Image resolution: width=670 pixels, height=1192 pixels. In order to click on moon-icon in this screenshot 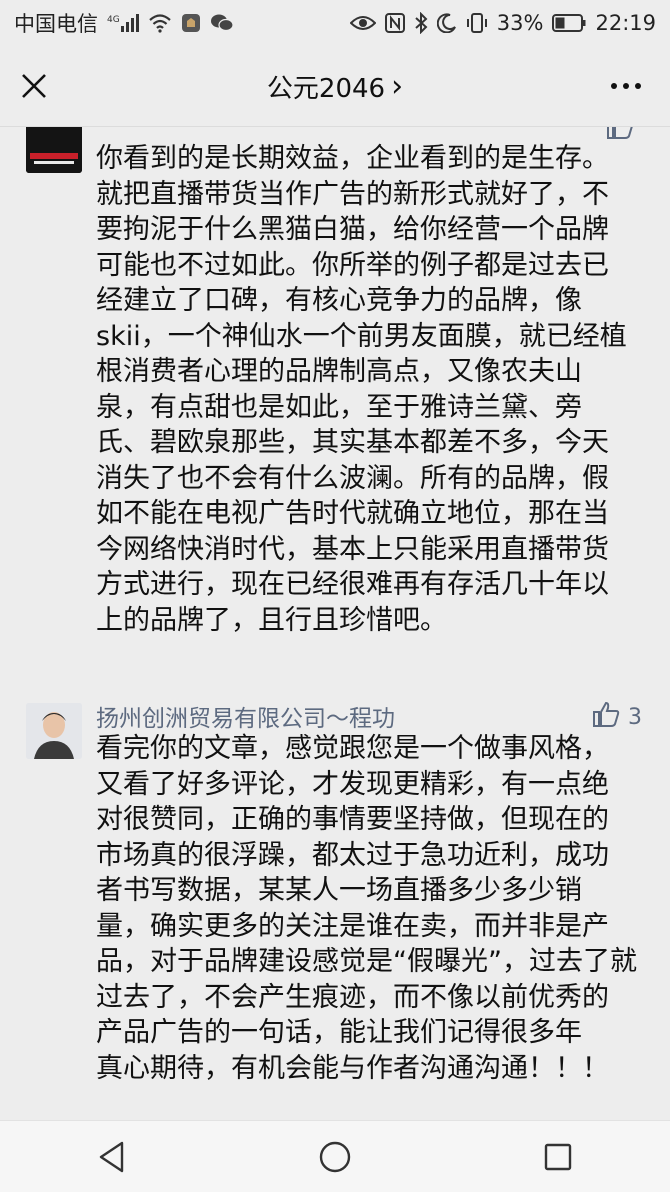, I will do `click(446, 23)`.